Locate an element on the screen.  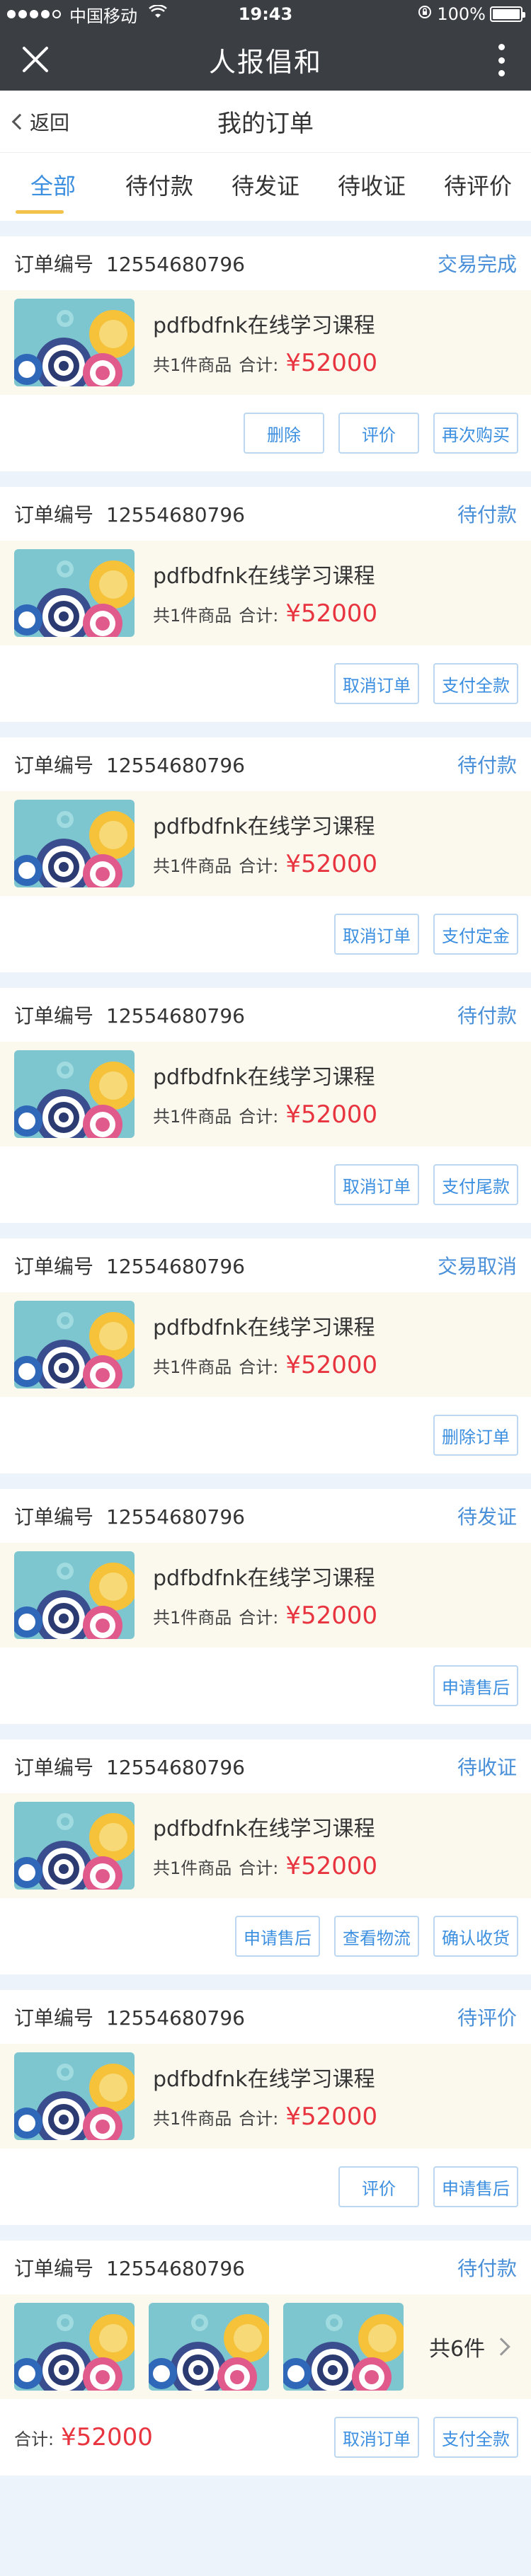
order-header: 订单编号 12554680796 待收证 is located at coordinates (265, 1766).